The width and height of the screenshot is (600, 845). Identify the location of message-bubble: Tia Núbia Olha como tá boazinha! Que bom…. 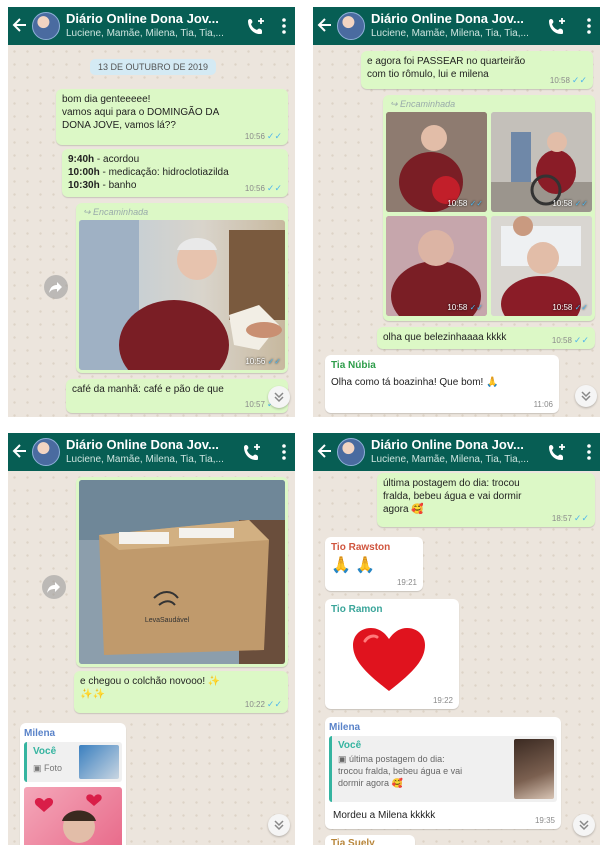
(442, 384).